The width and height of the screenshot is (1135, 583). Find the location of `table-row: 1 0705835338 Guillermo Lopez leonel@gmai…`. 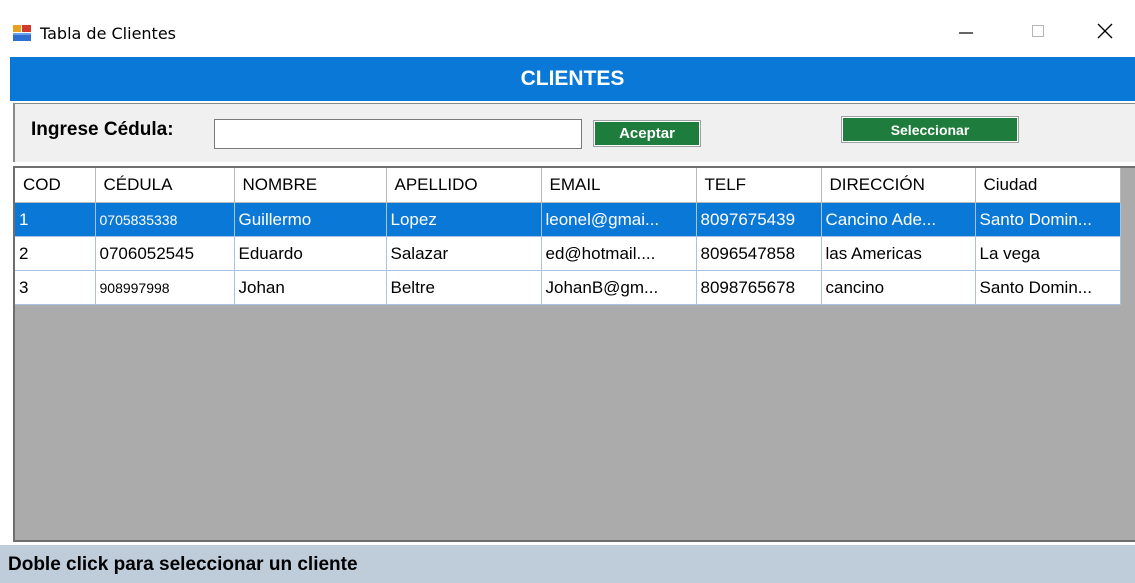

table-row: 1 0705835338 Guillermo Lopez leonel@gmai… is located at coordinates (568, 219).